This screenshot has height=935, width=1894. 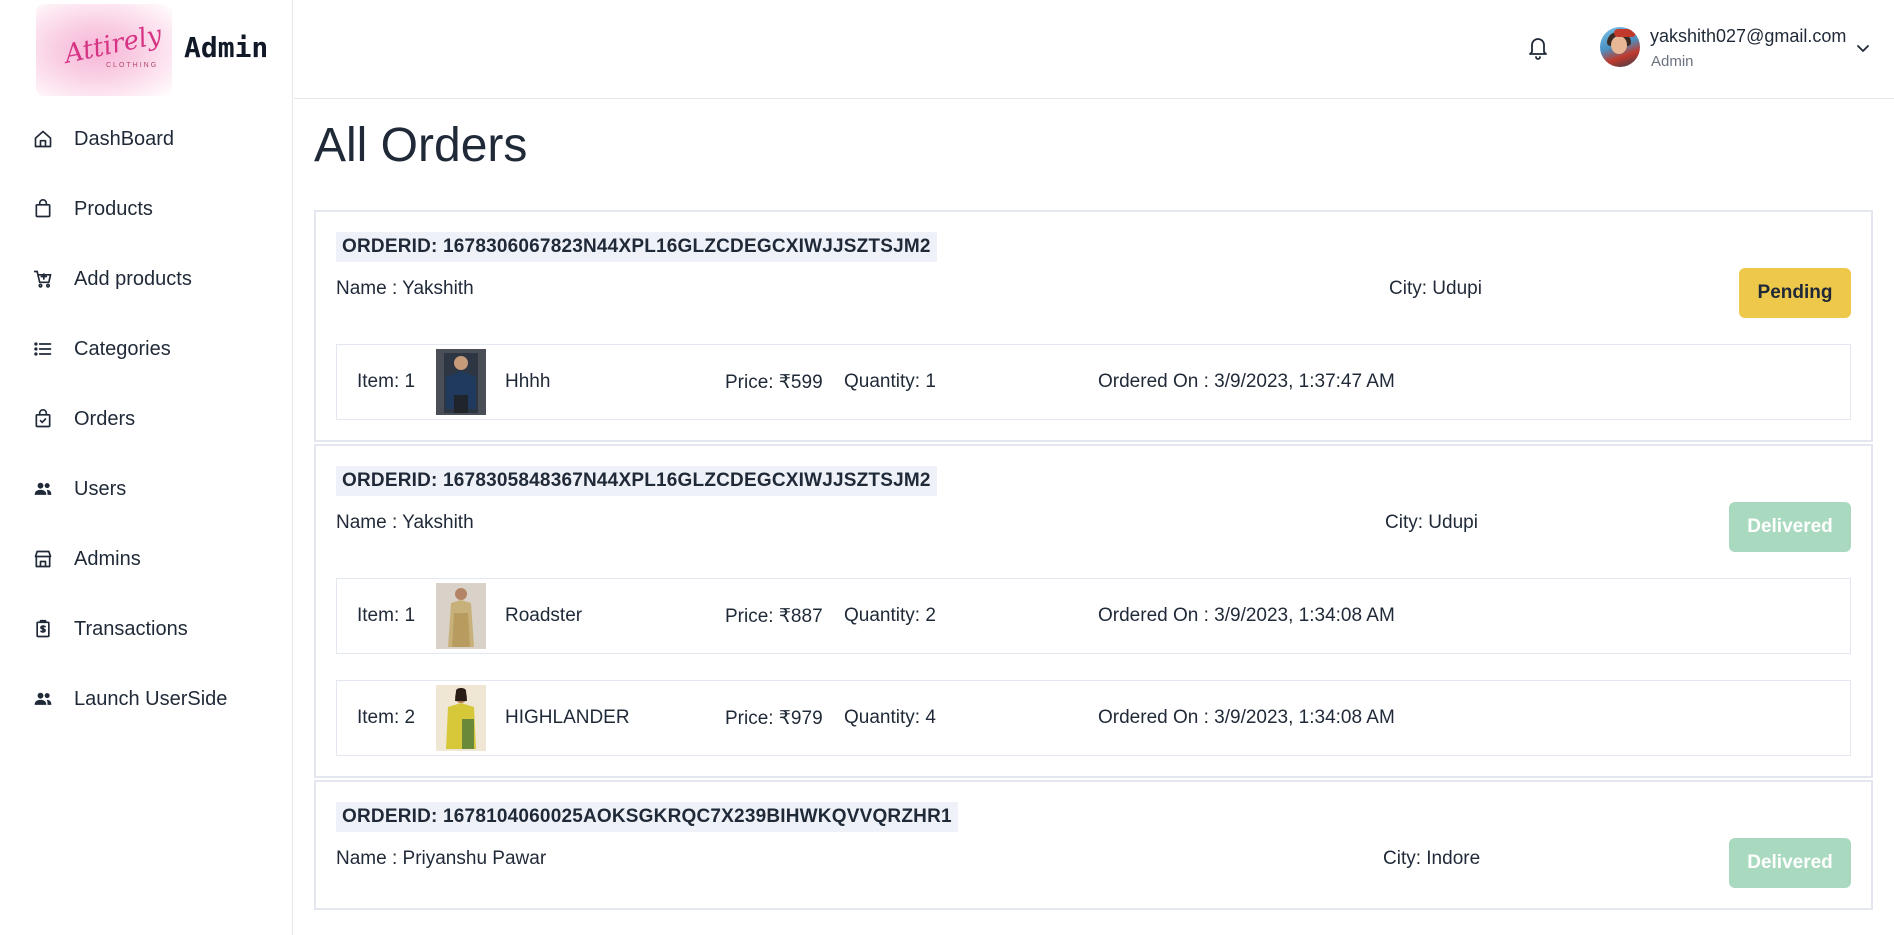 What do you see at coordinates (567, 717) in the screenshot?
I see `product-name: HIGHLANDER` at bounding box center [567, 717].